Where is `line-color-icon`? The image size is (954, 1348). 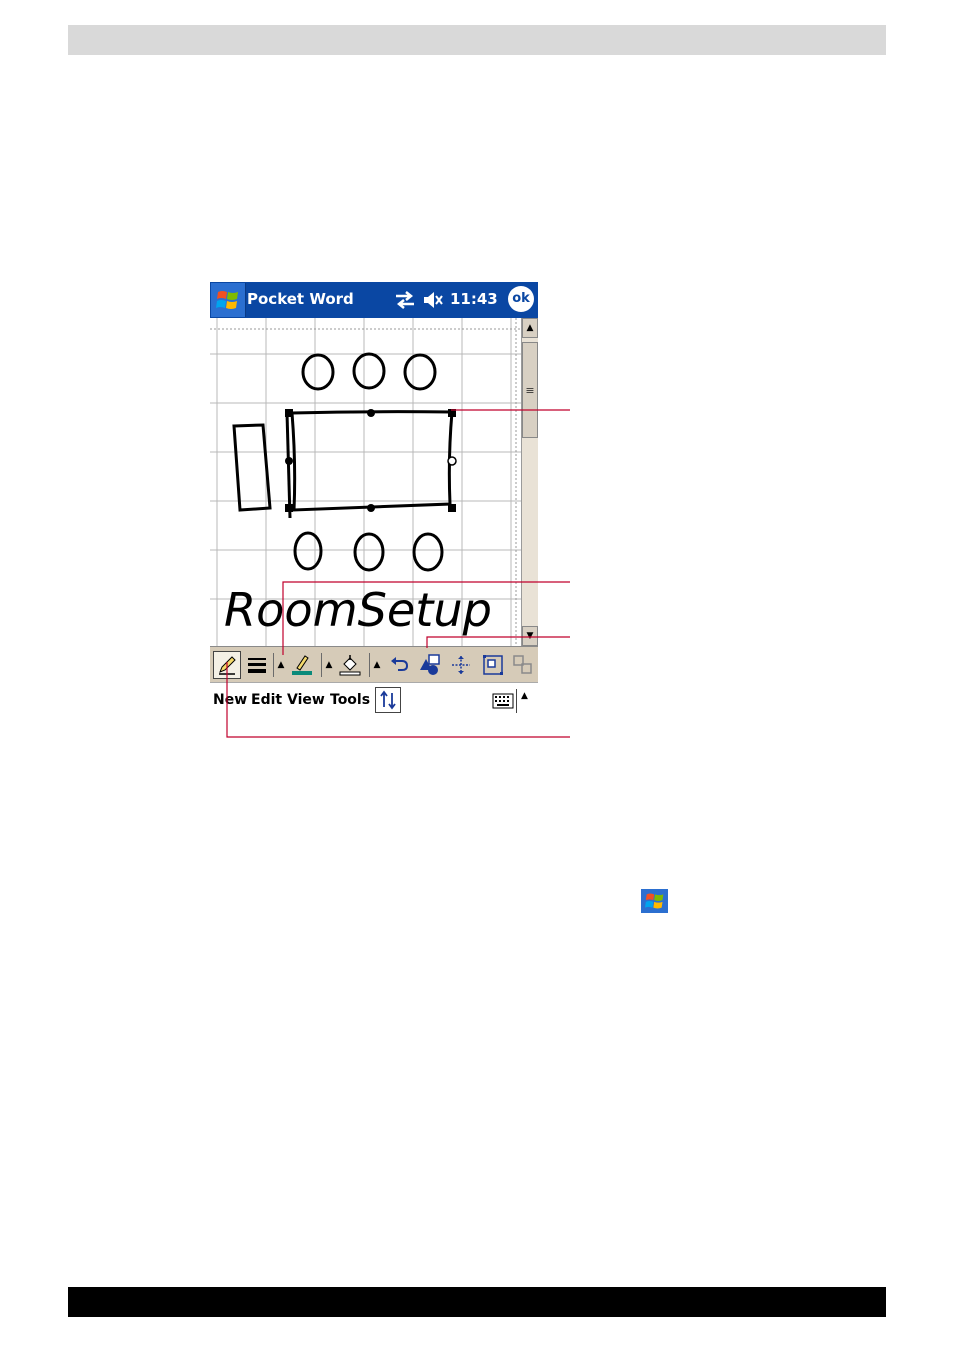
line-color-icon is located at coordinates (302, 665).